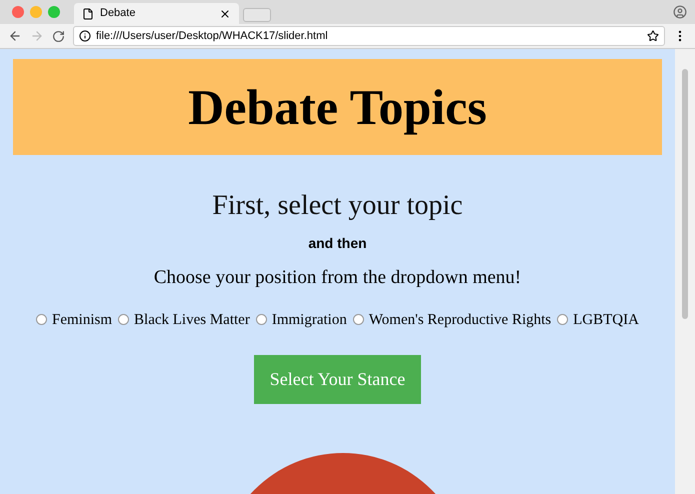 The width and height of the screenshot is (695, 494). Describe the element at coordinates (598, 319) in the screenshot. I see `topic-radio: LGBTQIA` at that location.